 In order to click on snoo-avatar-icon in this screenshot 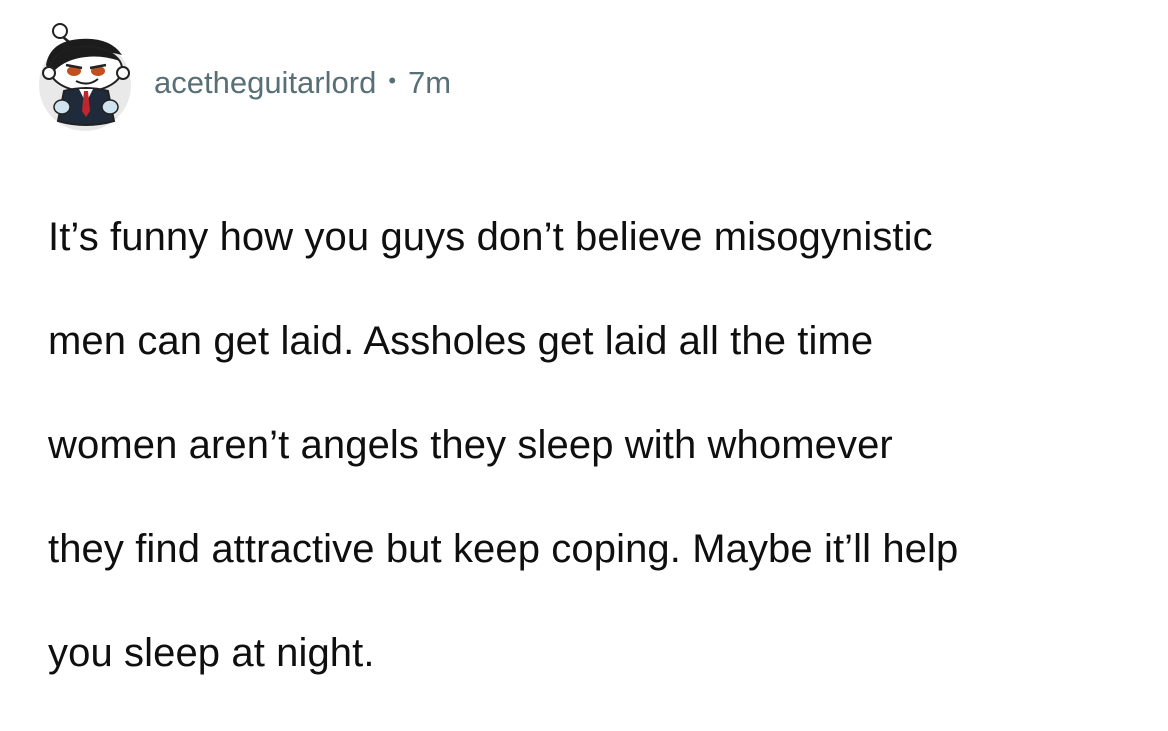, I will do `click(85, 77)`.